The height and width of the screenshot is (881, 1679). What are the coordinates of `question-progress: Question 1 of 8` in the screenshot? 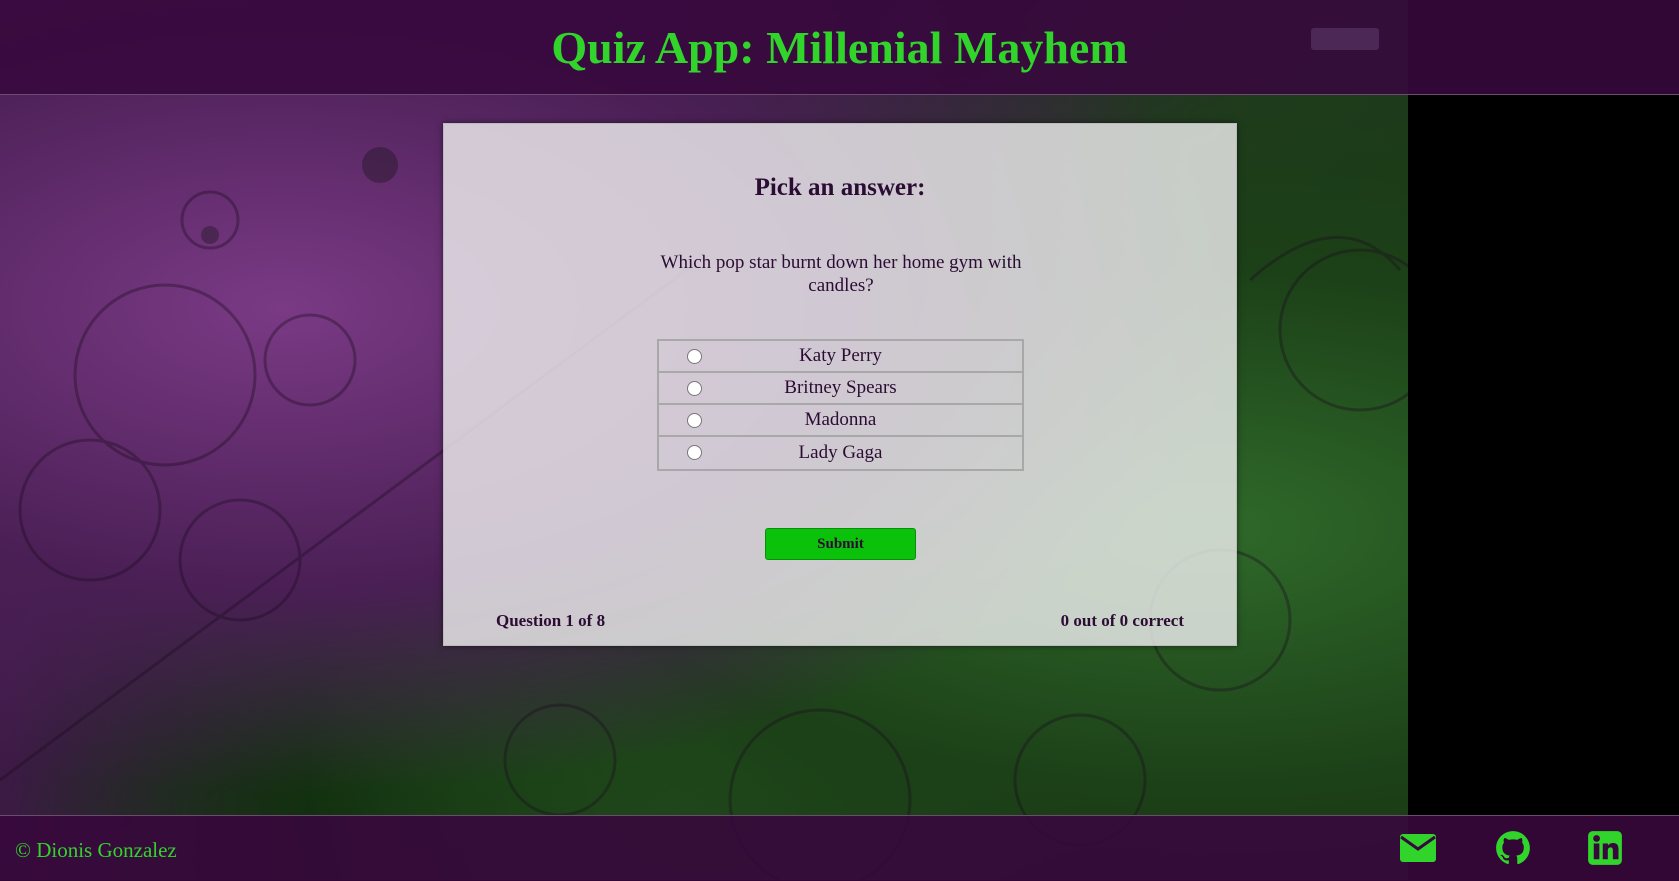 It's located at (551, 620).